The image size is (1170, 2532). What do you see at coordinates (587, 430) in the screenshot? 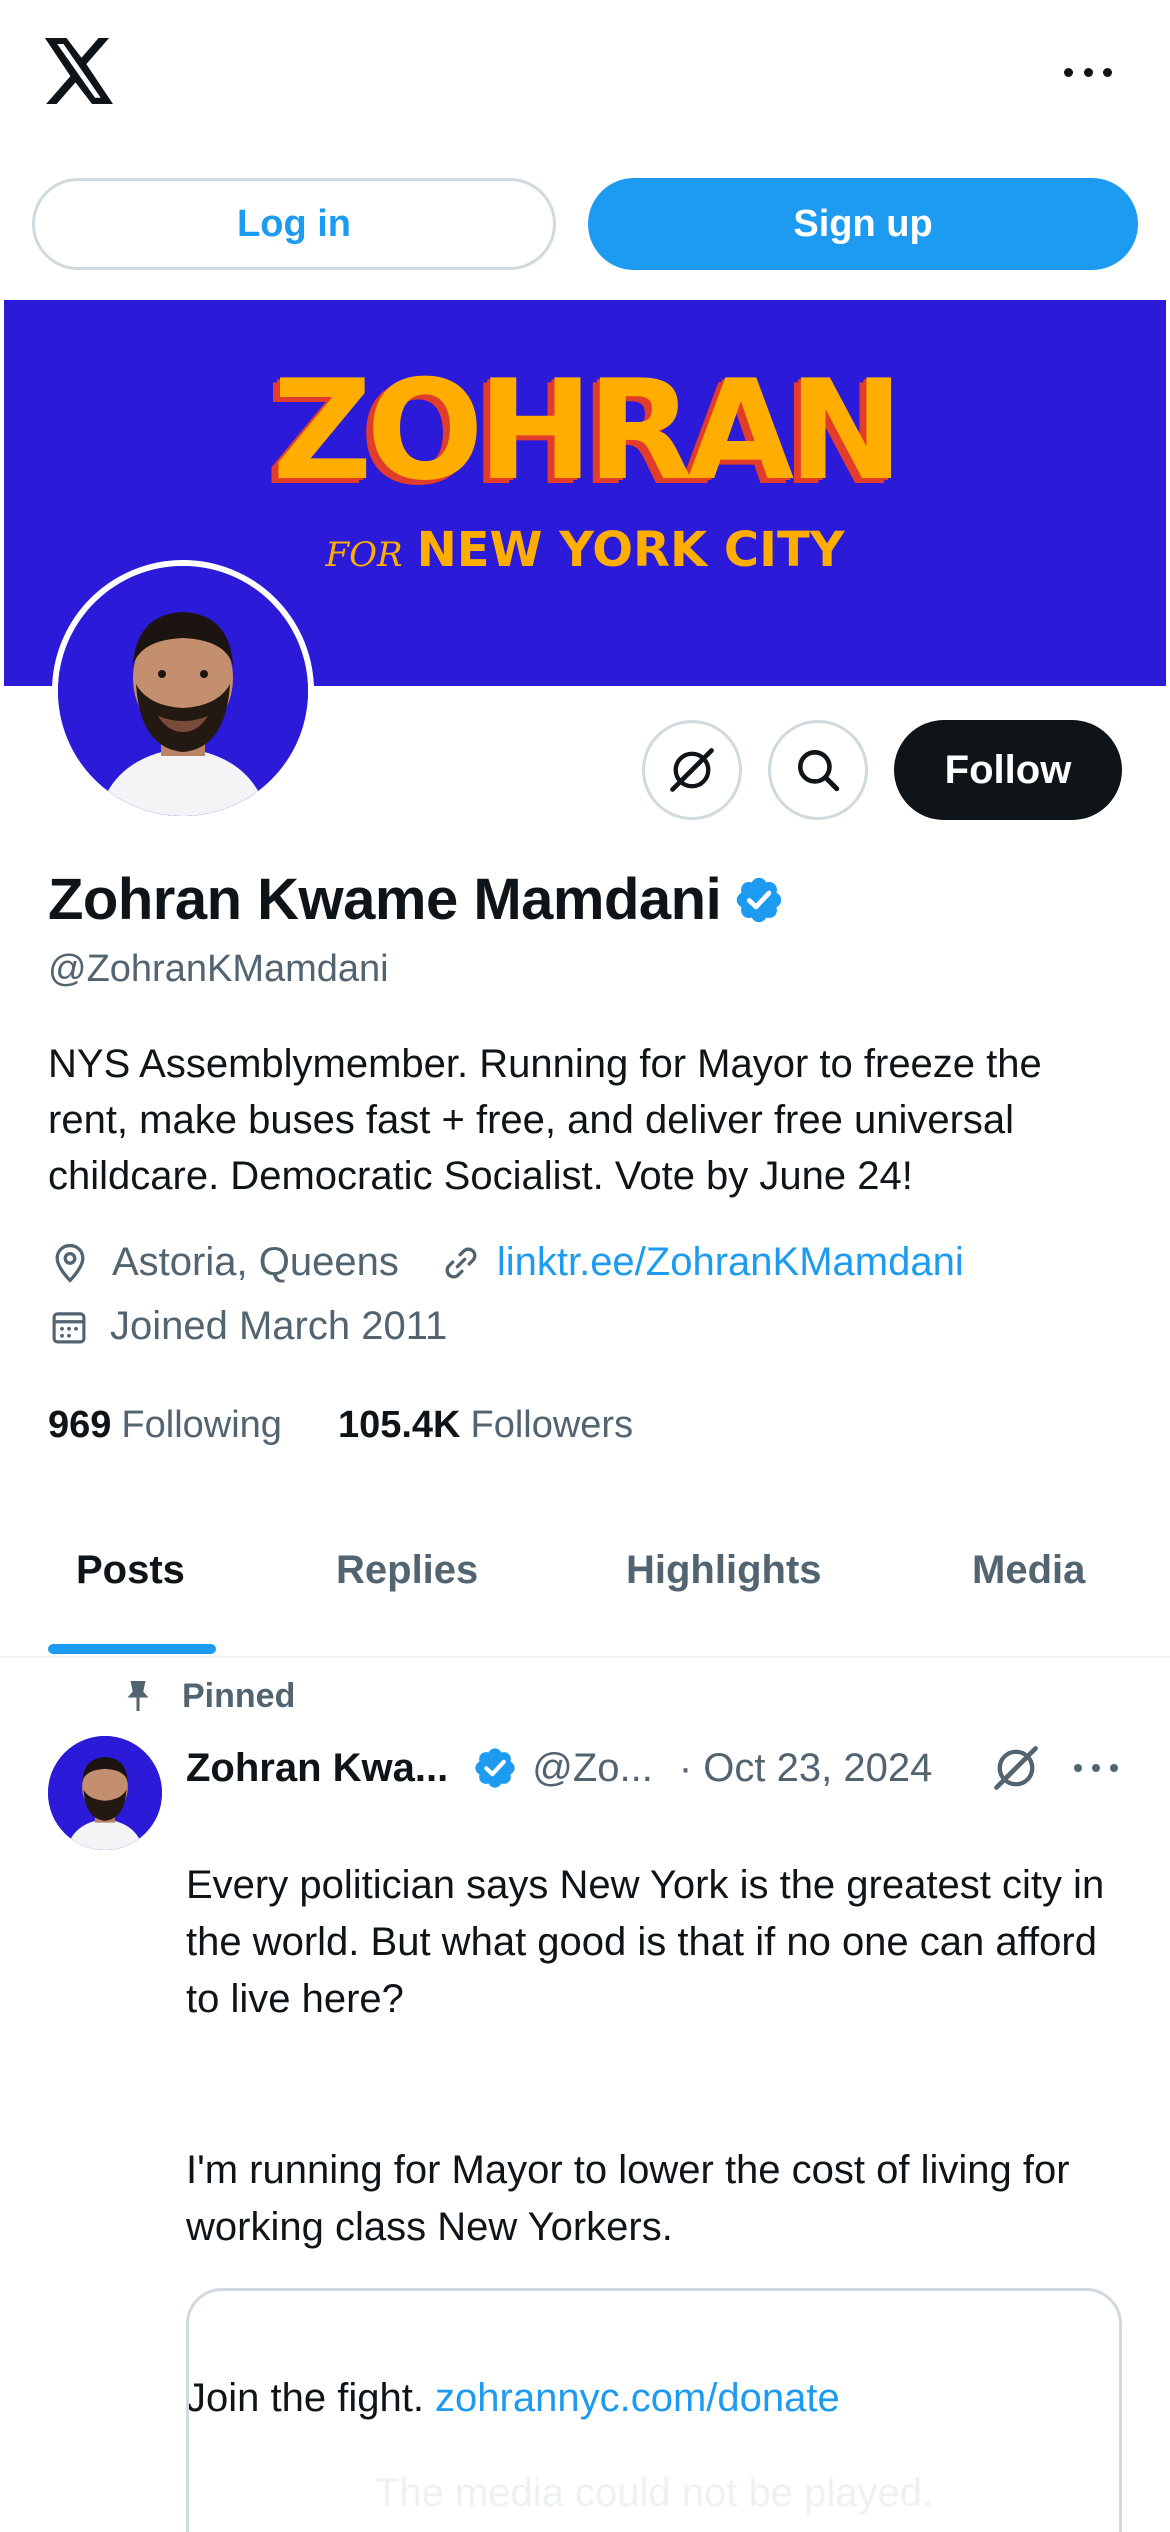
I see `banner-title: ZOHRAN` at bounding box center [587, 430].